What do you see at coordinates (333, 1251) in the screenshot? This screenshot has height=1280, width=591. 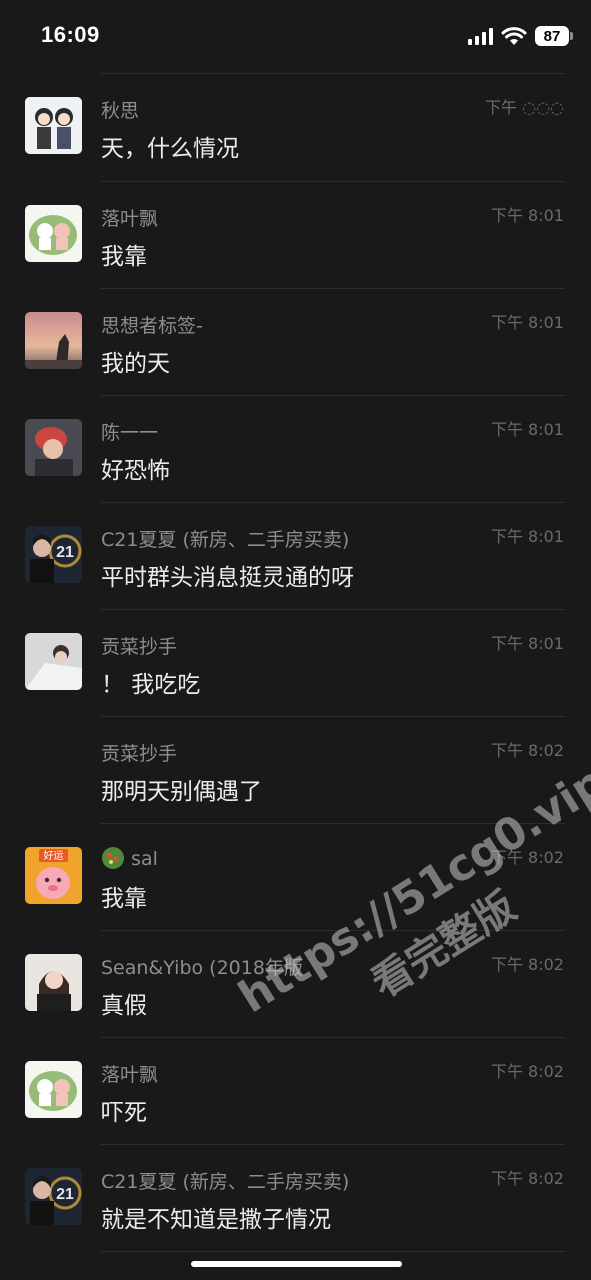 I see `divider` at bounding box center [333, 1251].